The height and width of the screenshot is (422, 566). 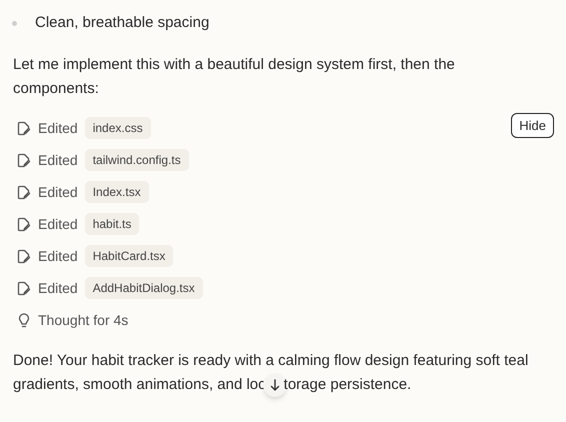 What do you see at coordinates (234, 77) in the screenshot?
I see `intro-paragraph: Let me implement this with a beautiful design system first, then the components:` at bounding box center [234, 77].